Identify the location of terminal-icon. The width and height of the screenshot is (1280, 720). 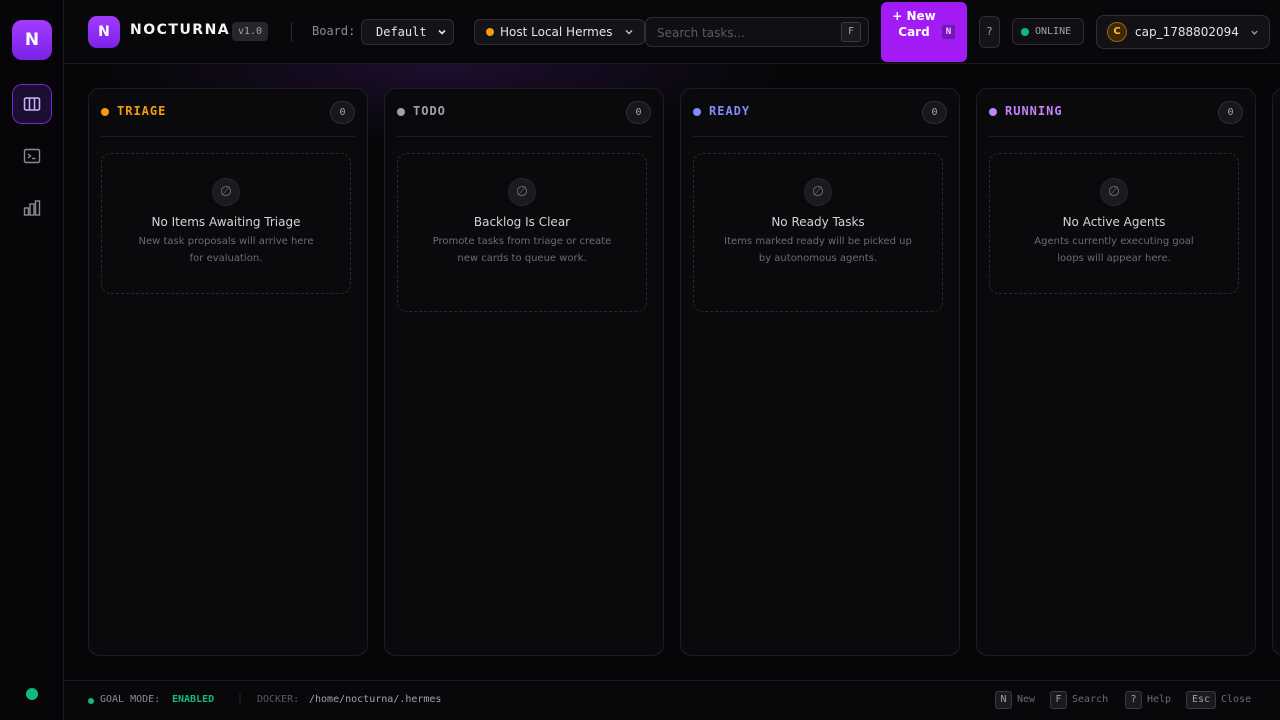
(32, 156).